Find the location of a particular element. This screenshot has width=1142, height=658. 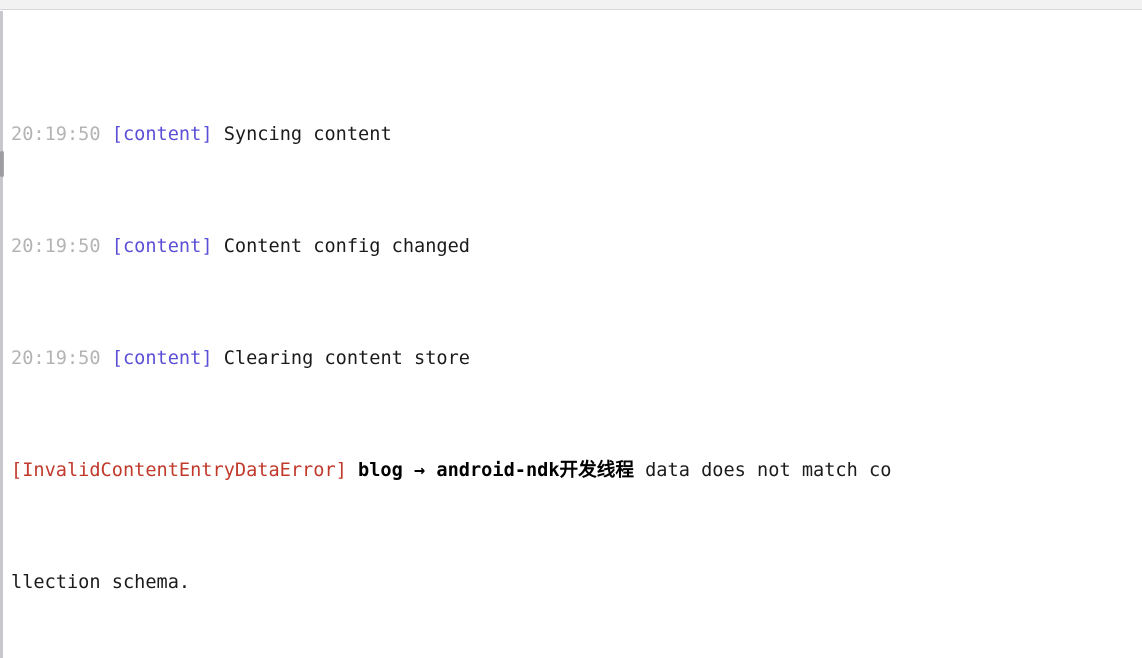

terminal-top-bar is located at coordinates (571, 5).